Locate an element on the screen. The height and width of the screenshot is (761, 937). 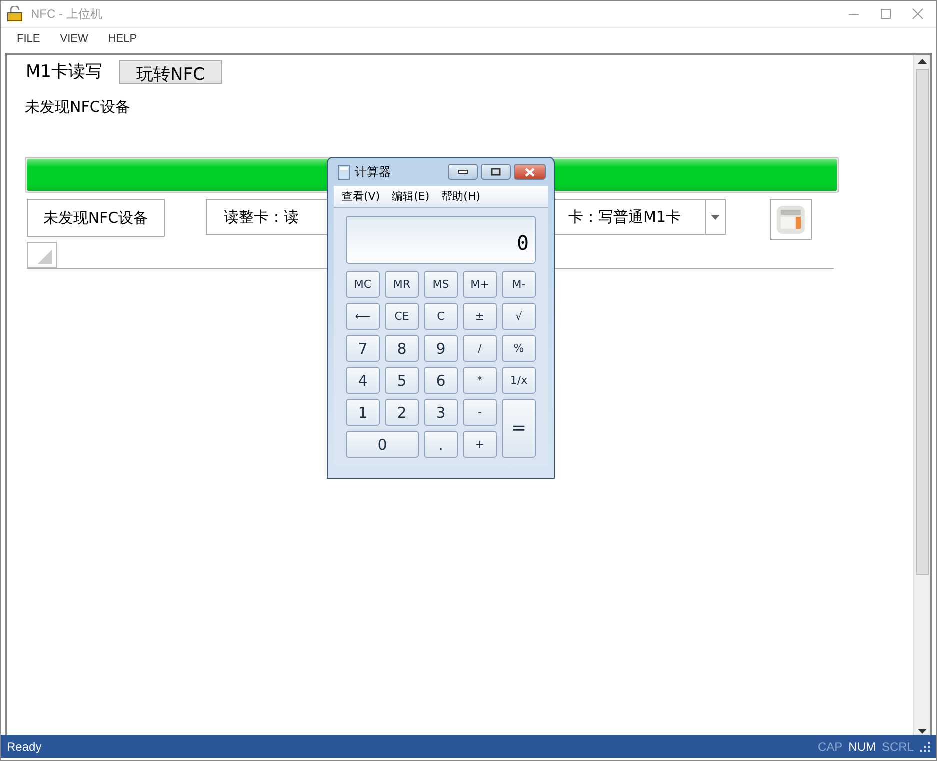
status-text: 未发现NFC设备 is located at coordinates (77, 107).